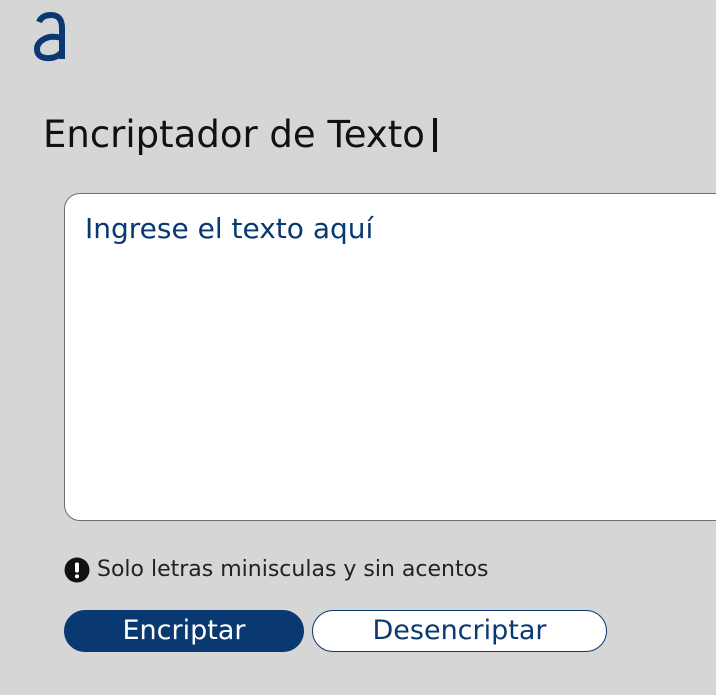  I want to click on brand-logo-icon, so click(49, 37).